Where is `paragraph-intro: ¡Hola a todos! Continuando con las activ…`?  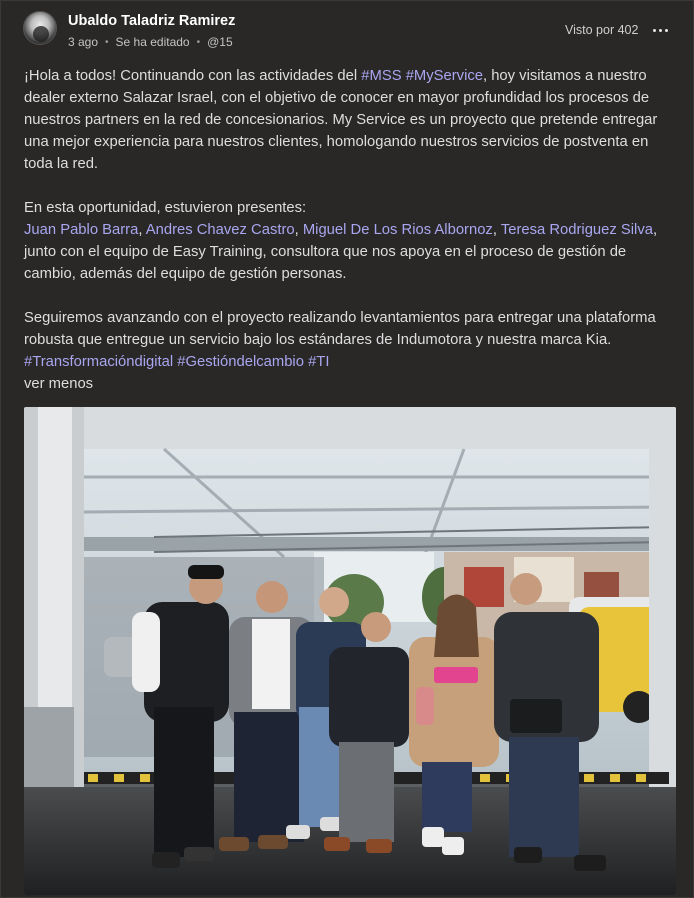 paragraph-intro: ¡Hola a todos! Continuando con las activ… is located at coordinates (349, 120).